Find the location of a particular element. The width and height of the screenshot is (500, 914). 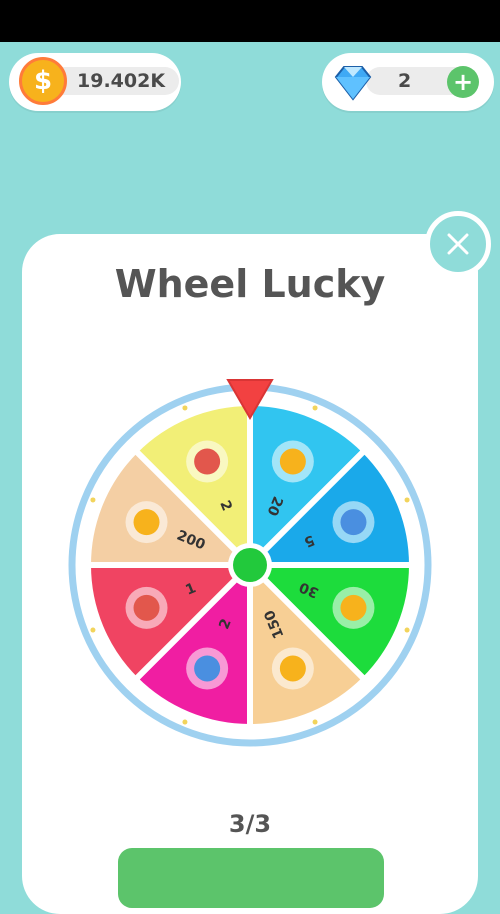

spin-button is located at coordinates (251, 878).